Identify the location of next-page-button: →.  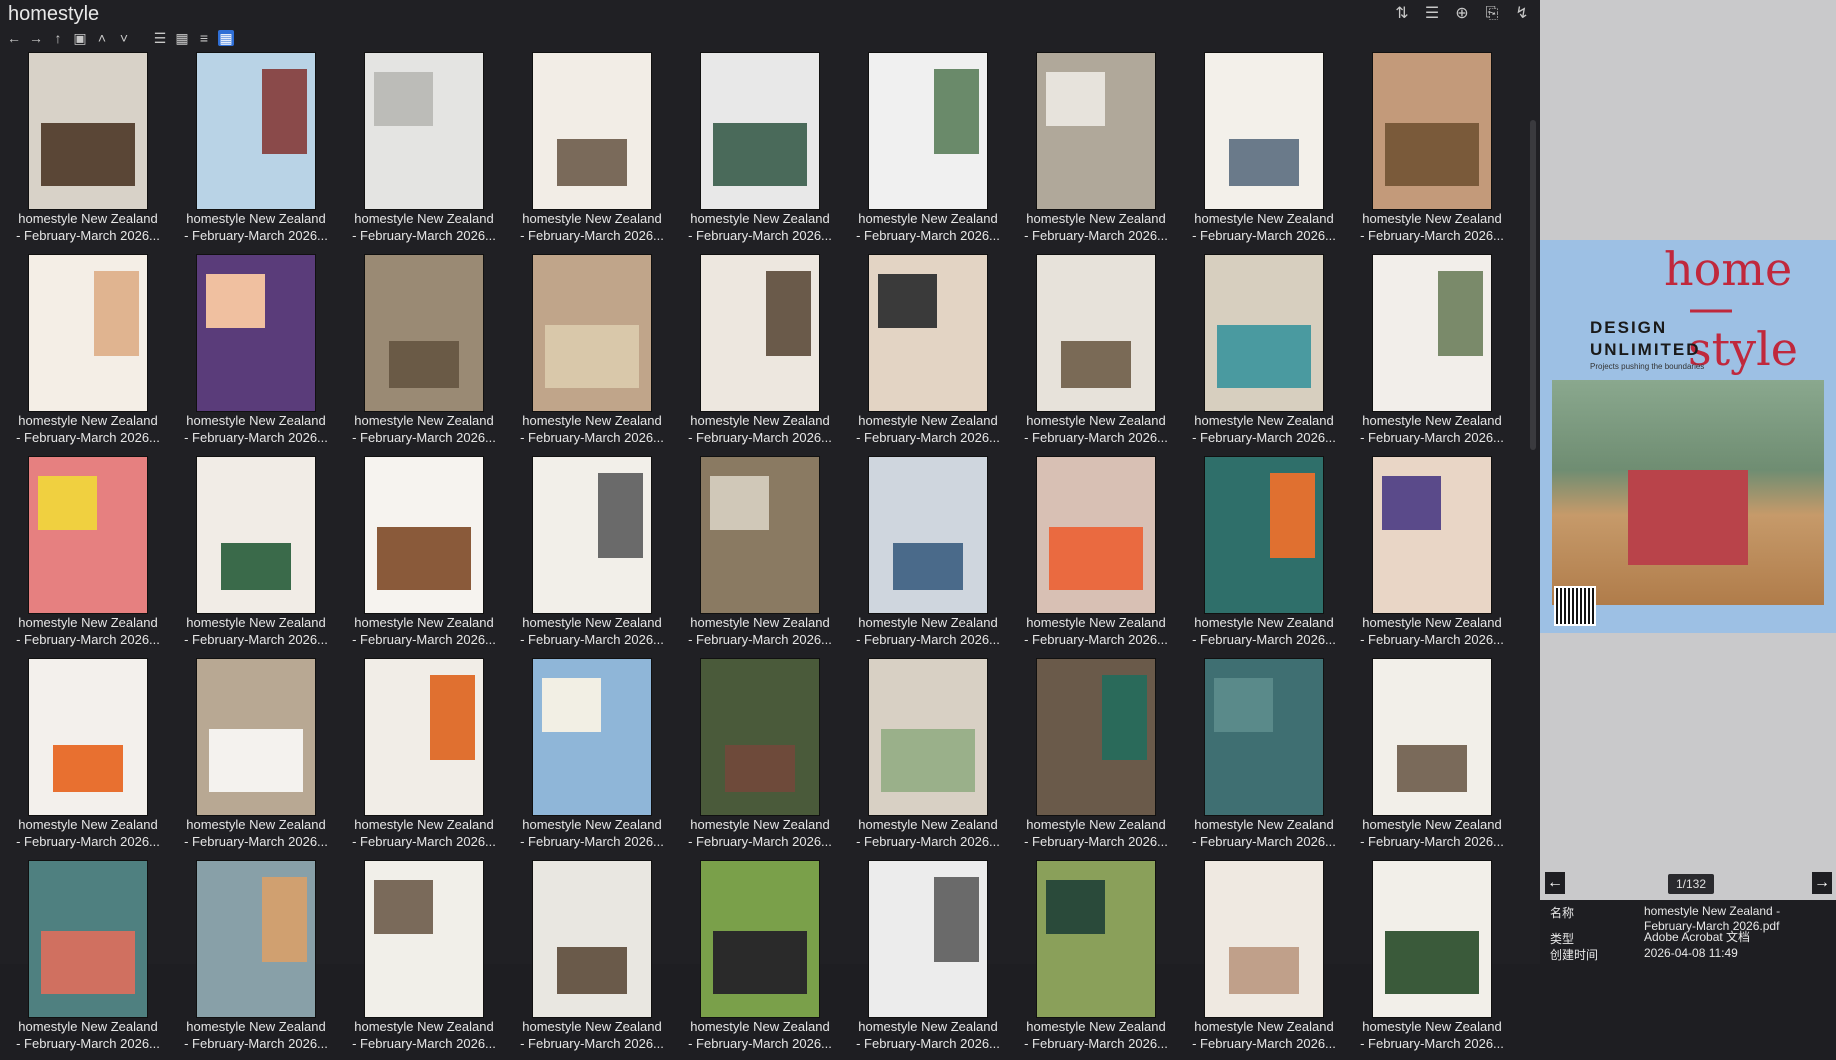
(1822, 883).